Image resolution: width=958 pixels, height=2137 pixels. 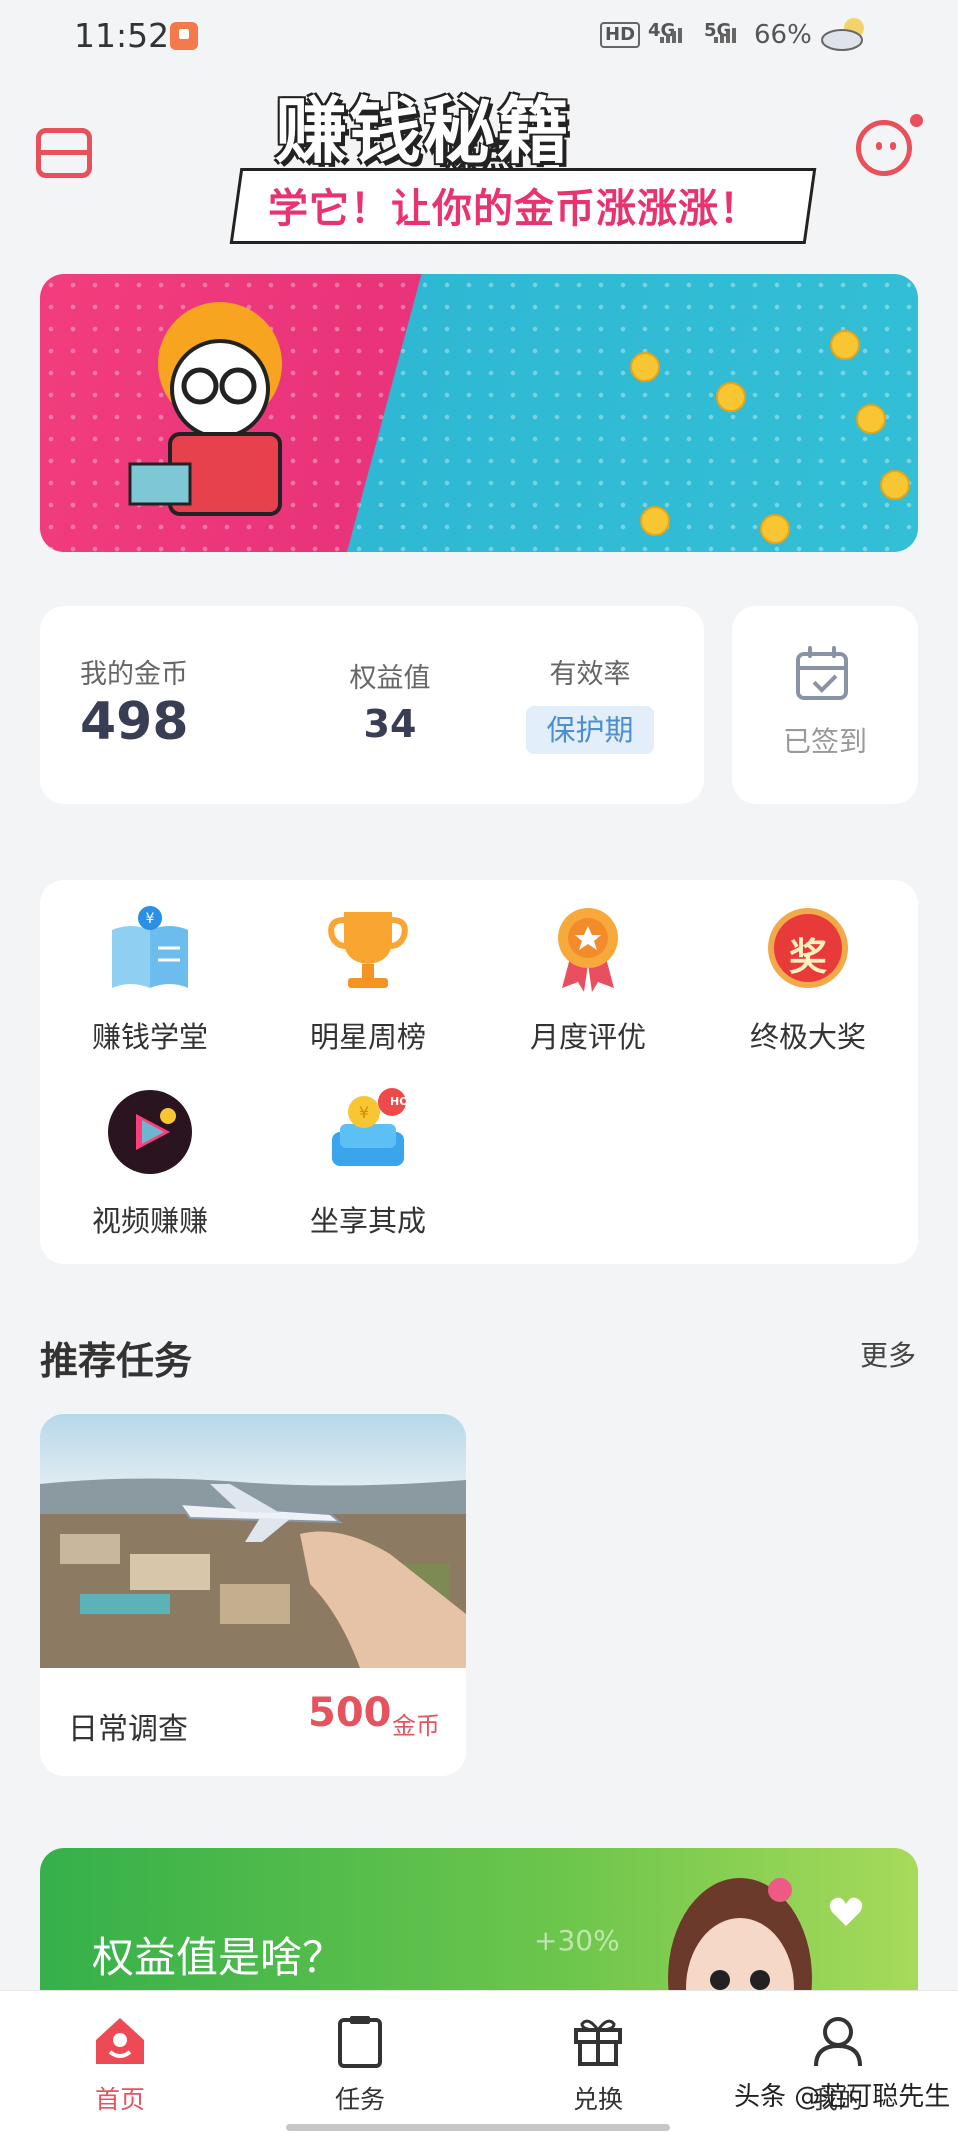 What do you see at coordinates (808, 980) in the screenshot?
I see `feature-grand-prize: 奖 终极大奖` at bounding box center [808, 980].